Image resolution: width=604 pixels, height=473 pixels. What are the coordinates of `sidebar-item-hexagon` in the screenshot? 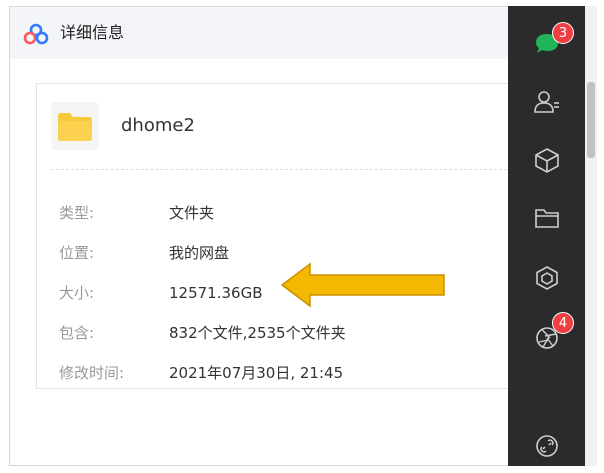 It's located at (546, 278).